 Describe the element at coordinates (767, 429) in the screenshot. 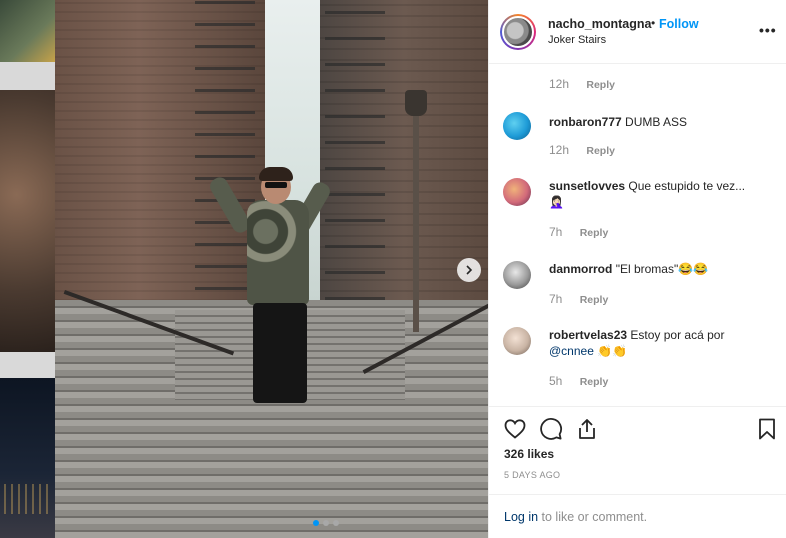

I see `bookmark-icon` at that location.